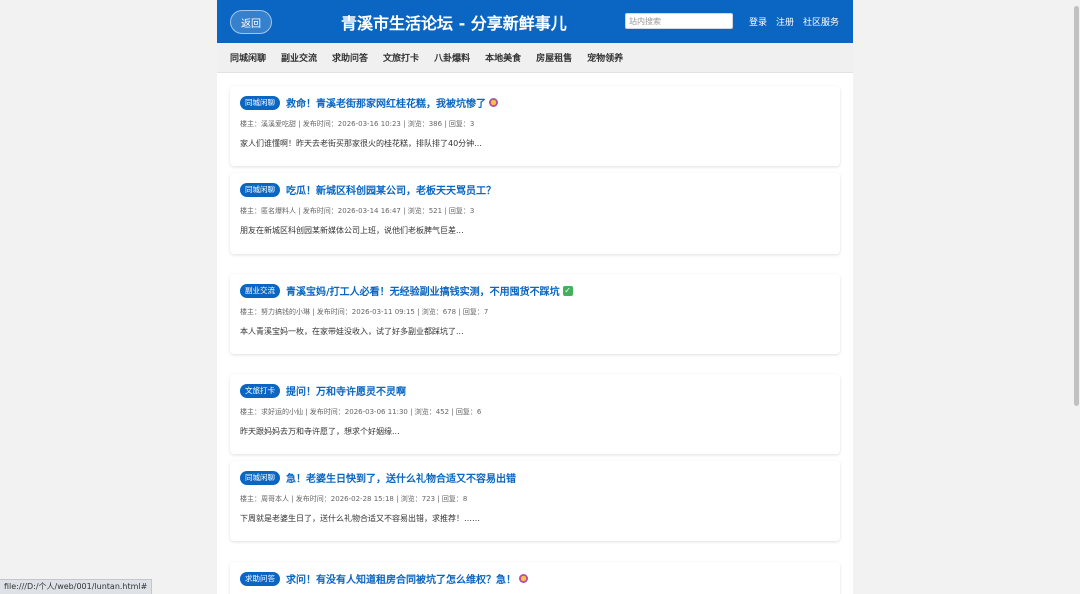  What do you see at coordinates (260, 290) in the screenshot?
I see `post-tag: 副业交流` at bounding box center [260, 290].